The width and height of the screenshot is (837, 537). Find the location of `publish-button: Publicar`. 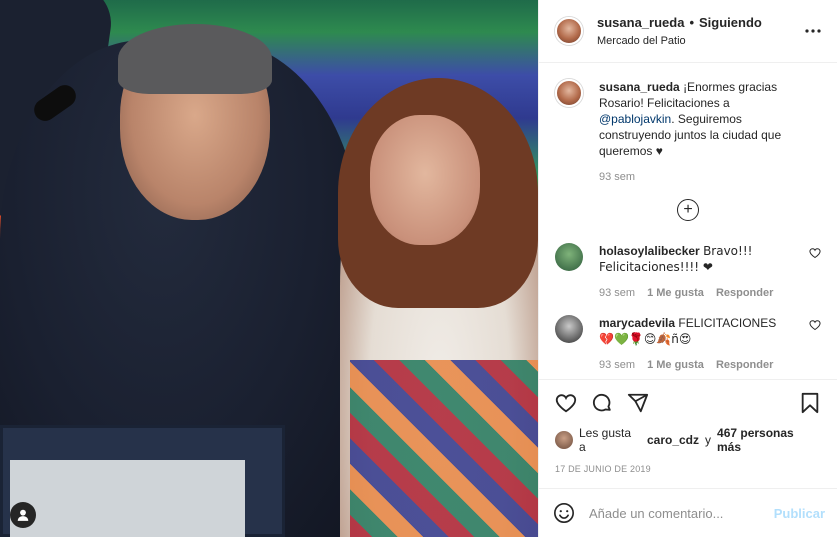

publish-button: Publicar is located at coordinates (799, 513).